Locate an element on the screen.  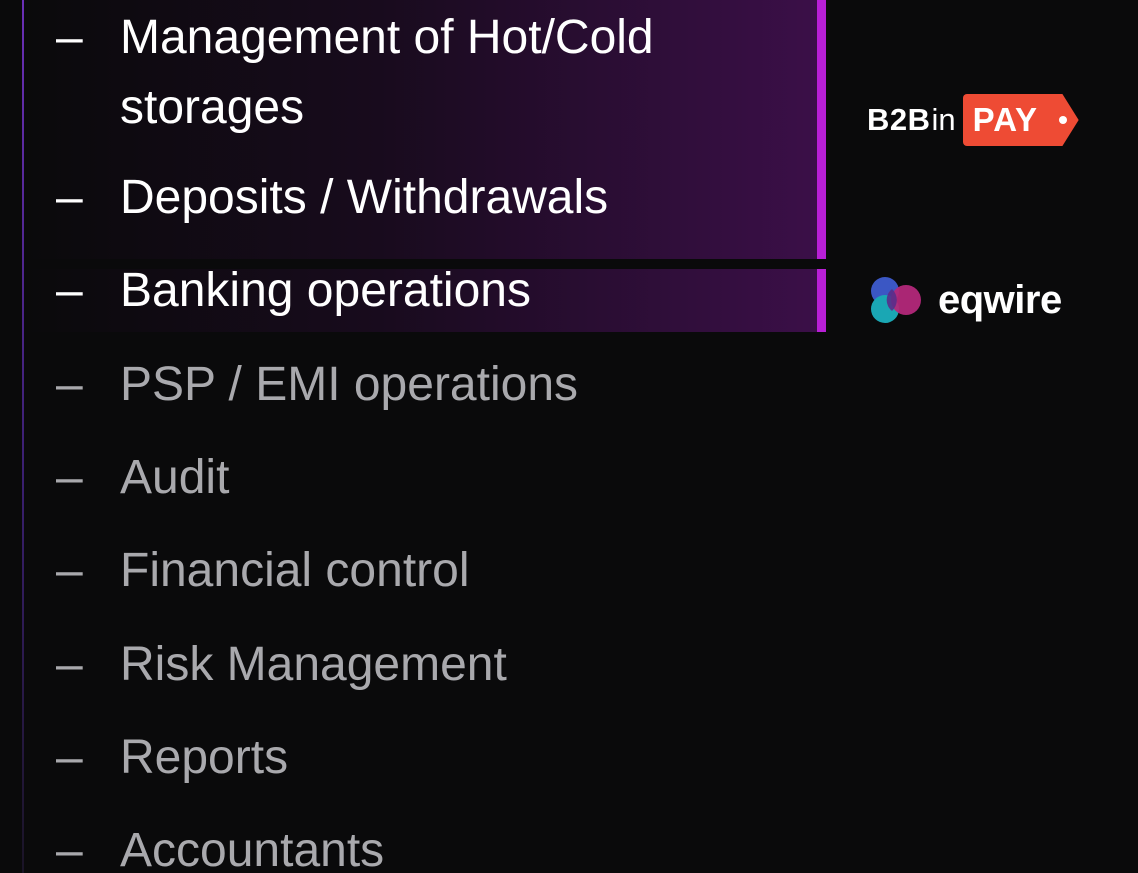
list-item-reports: – Reports is located at coordinates (400, 758).